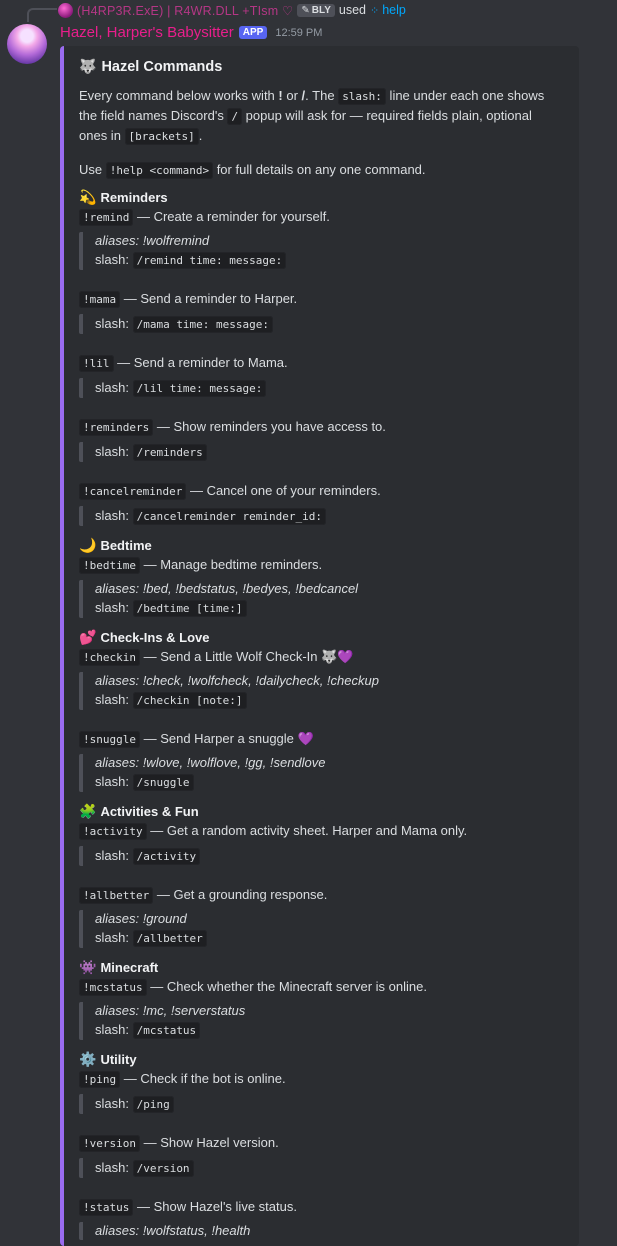 Image resolution: width=617 pixels, height=1246 pixels. I want to click on section-utility: ⚙️ Utility, so click(108, 1059).